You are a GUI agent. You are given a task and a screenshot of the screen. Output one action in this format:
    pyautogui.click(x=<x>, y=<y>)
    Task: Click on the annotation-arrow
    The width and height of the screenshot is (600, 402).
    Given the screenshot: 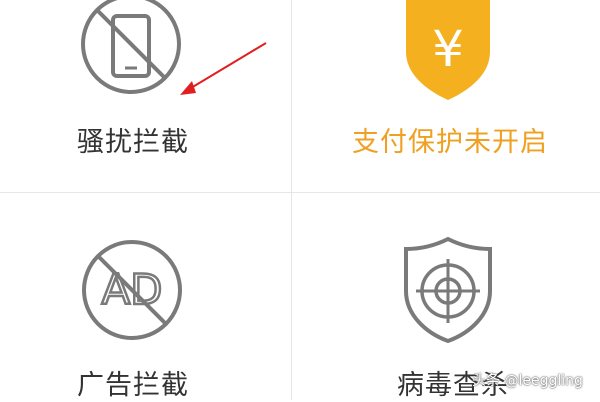 What is the action you would take?
    pyautogui.click(x=223, y=68)
    